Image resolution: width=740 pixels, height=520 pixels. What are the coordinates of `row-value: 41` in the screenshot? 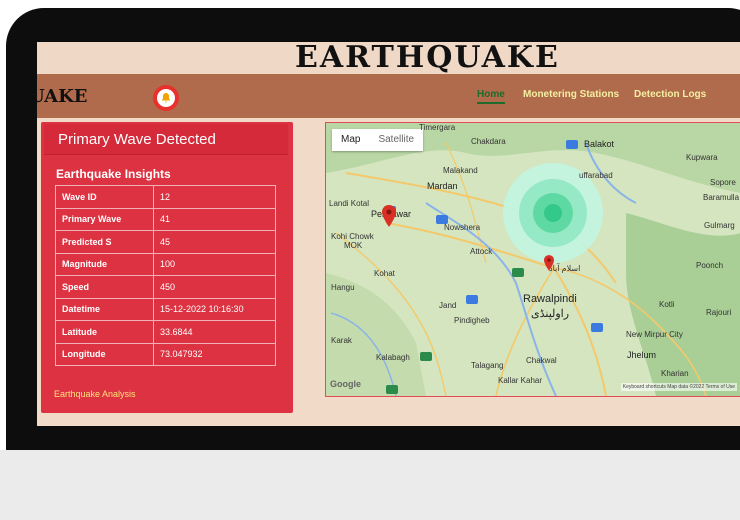 It's located at (214, 219).